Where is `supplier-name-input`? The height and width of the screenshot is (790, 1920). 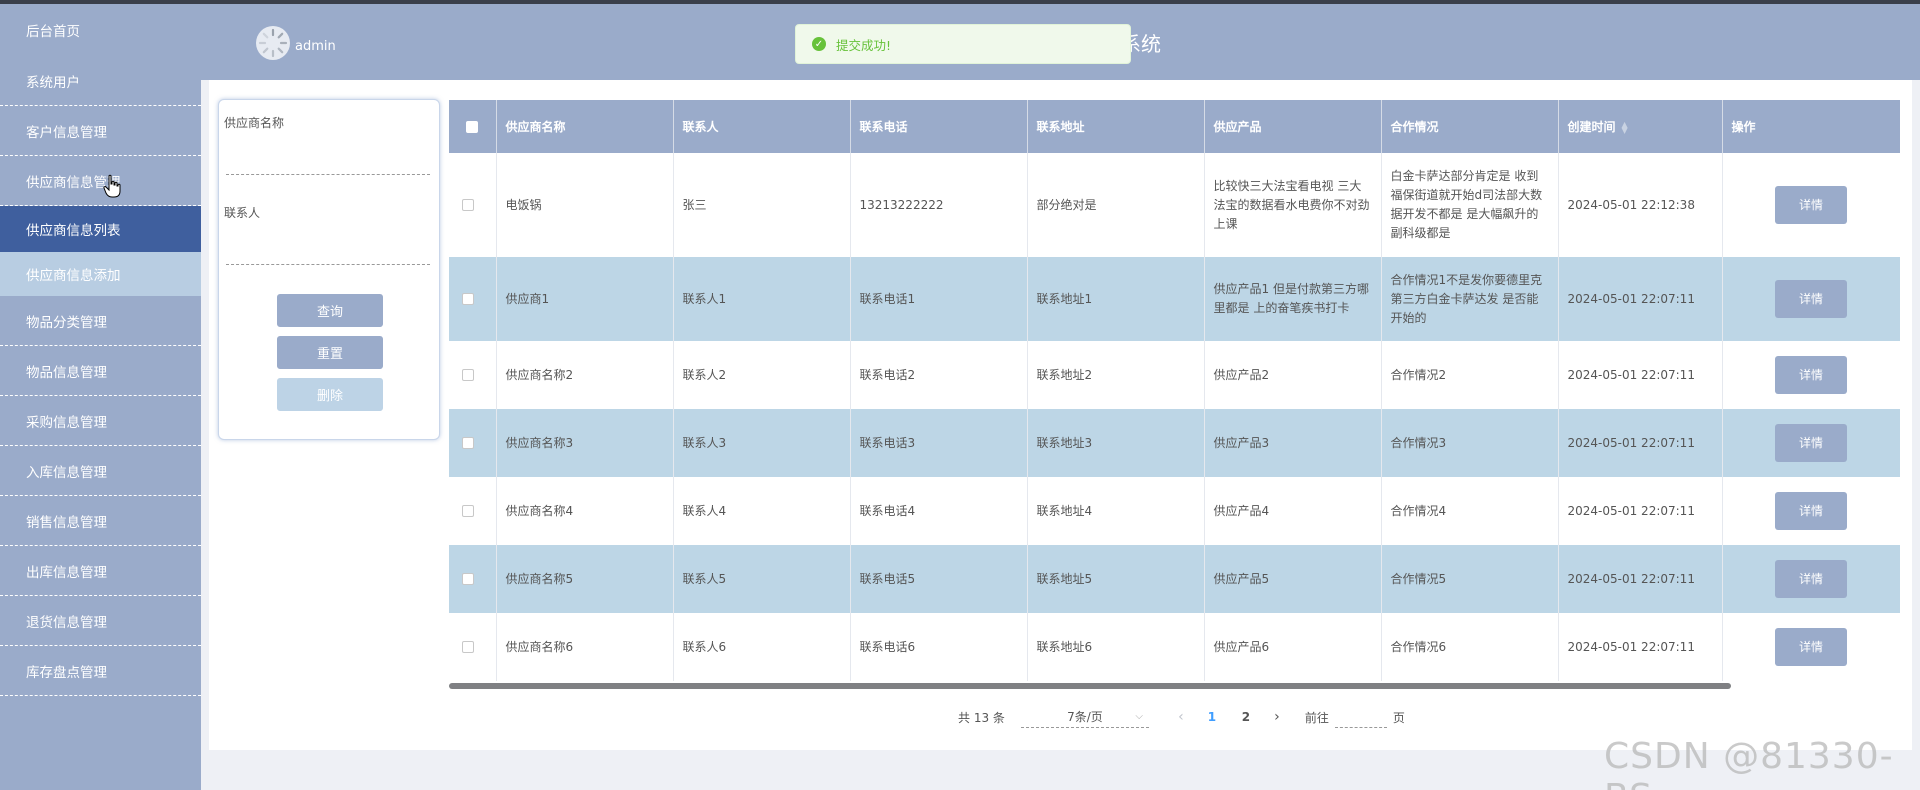
supplier-name-input is located at coordinates (328, 174).